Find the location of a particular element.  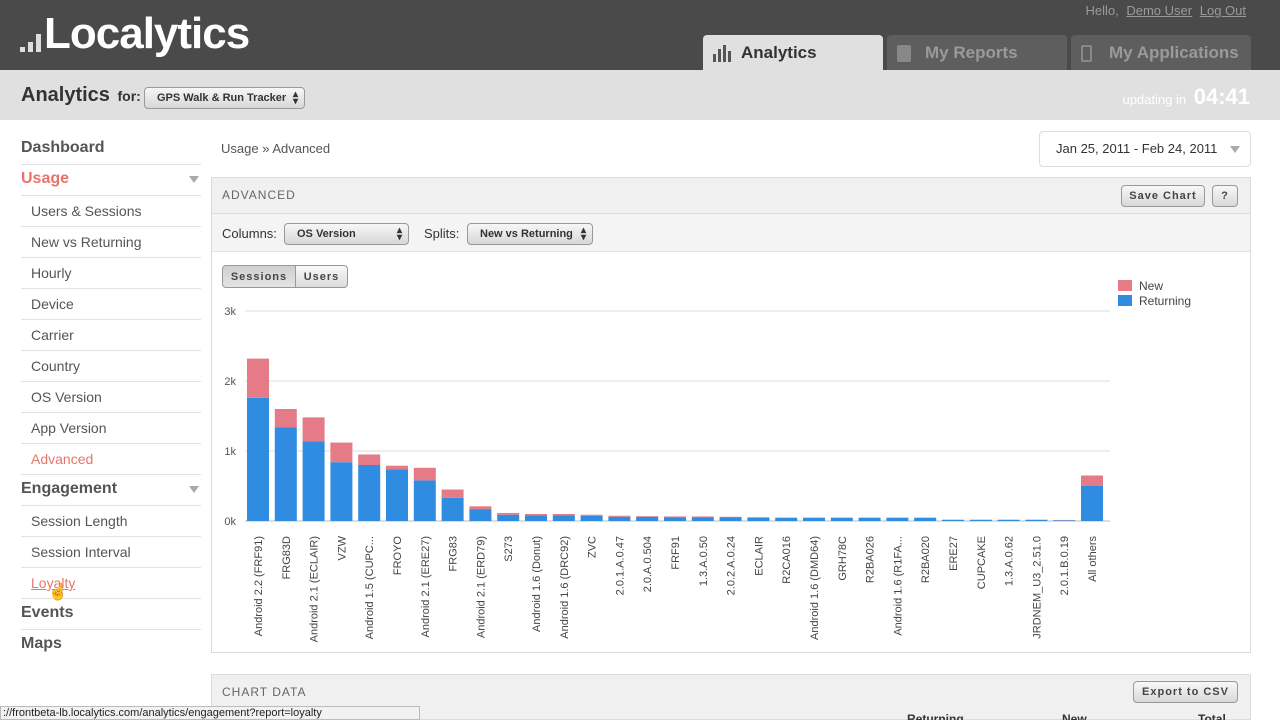

sidebar-item-label: Usage is located at coordinates (45, 178).